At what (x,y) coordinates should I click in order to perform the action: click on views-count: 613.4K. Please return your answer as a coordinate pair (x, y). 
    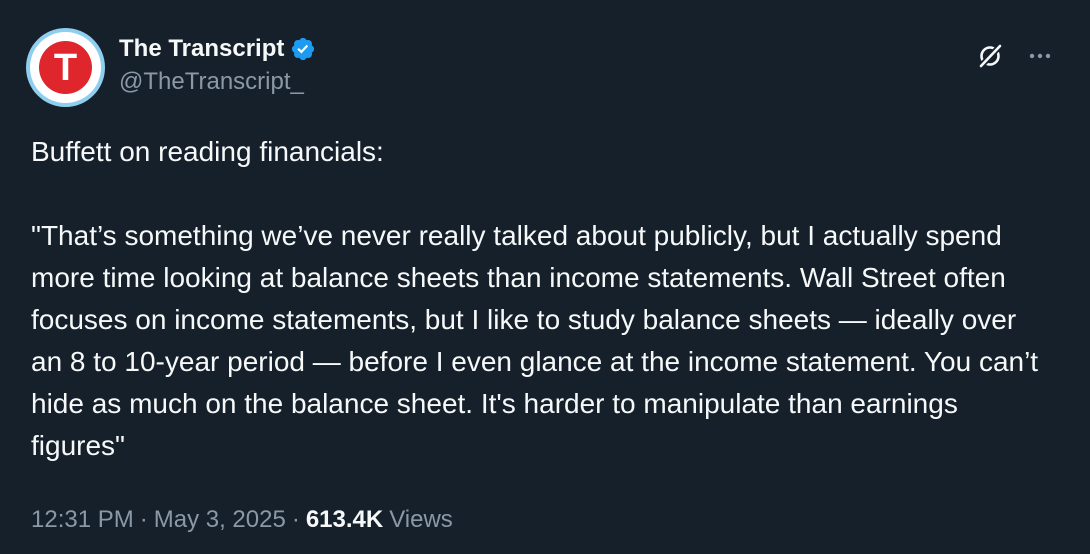
    Looking at the image, I should click on (344, 520).